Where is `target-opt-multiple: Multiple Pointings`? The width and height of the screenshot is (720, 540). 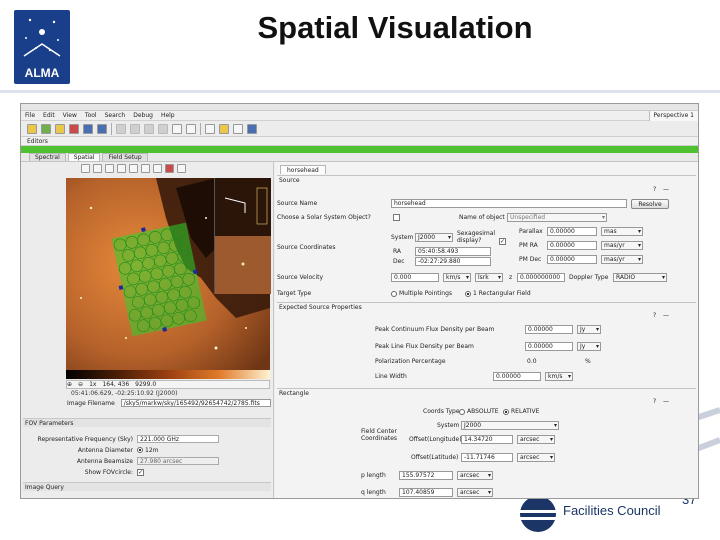
target-opt-multiple: Multiple Pointings is located at coordinates (421, 293).